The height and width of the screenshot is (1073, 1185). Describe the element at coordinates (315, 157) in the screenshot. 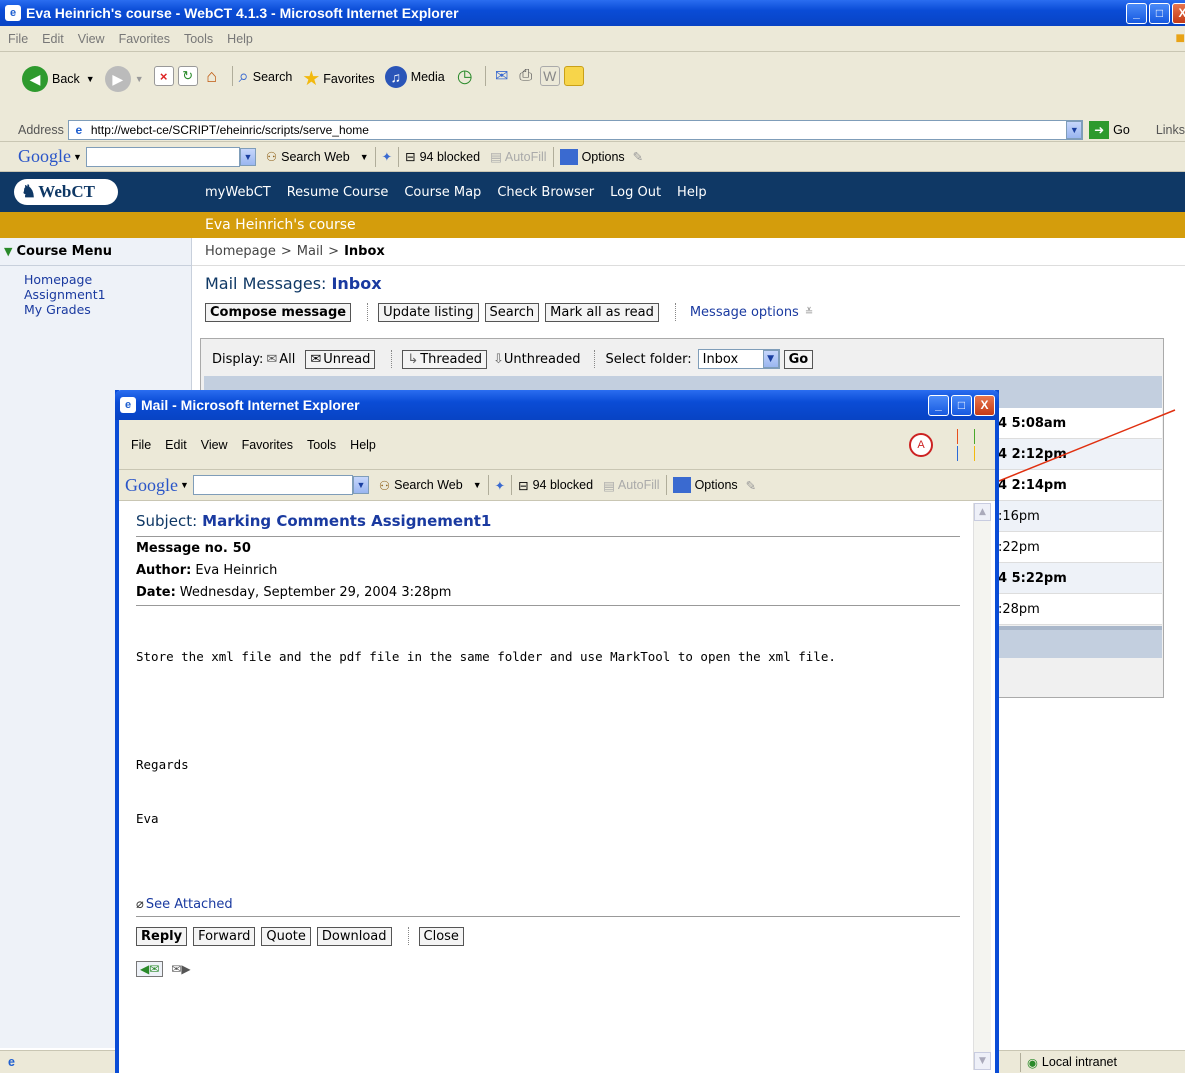

I see `google-search-web-button: Search Web` at that location.